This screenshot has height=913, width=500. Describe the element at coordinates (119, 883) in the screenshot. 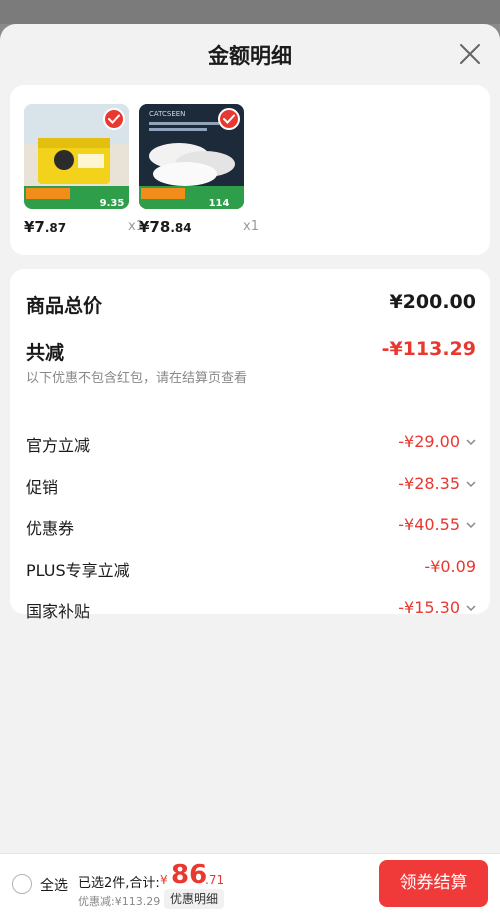

I see `summary-label: 已选2件,合计:` at that location.